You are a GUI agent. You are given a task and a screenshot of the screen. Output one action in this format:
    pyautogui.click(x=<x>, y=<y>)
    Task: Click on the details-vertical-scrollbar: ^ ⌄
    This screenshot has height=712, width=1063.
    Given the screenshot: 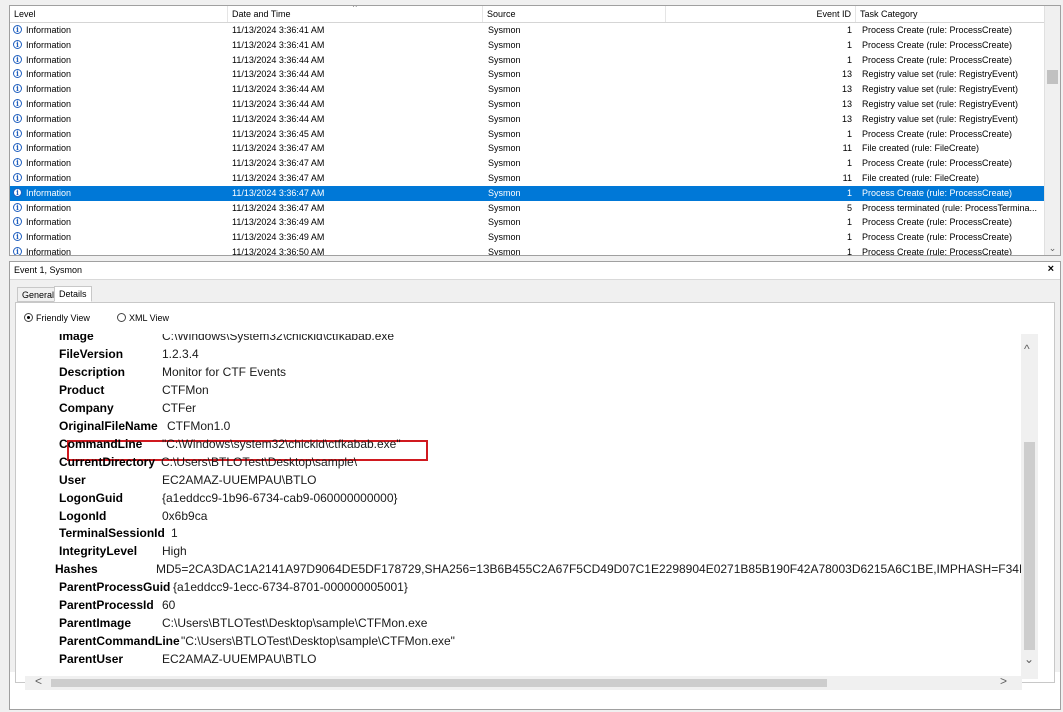 What is the action you would take?
    pyautogui.click(x=1029, y=506)
    